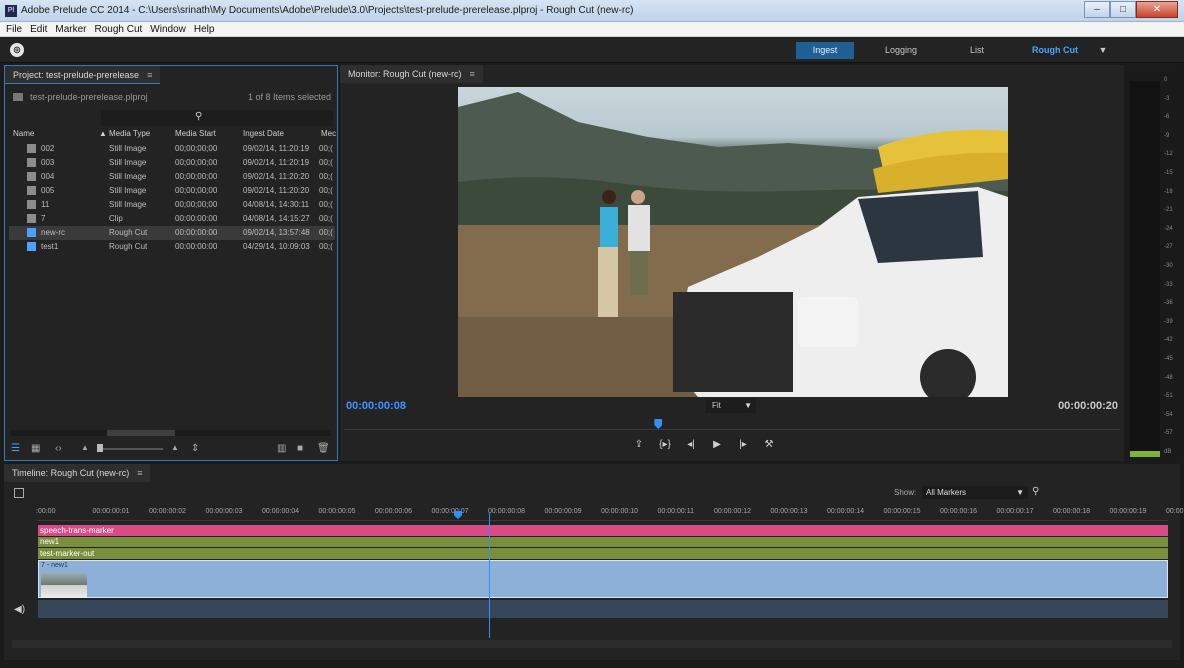  What do you see at coordinates (35, 448) in the screenshot?
I see `icon-view-icon: ▦` at bounding box center [35, 448].